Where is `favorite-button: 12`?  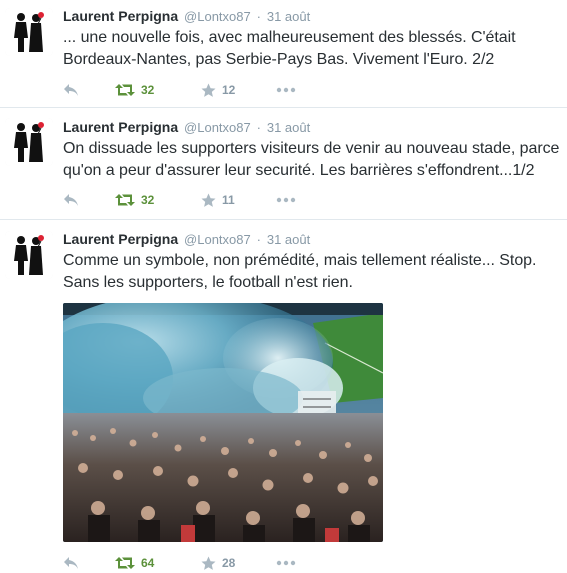 favorite-button: 12 is located at coordinates (238, 90).